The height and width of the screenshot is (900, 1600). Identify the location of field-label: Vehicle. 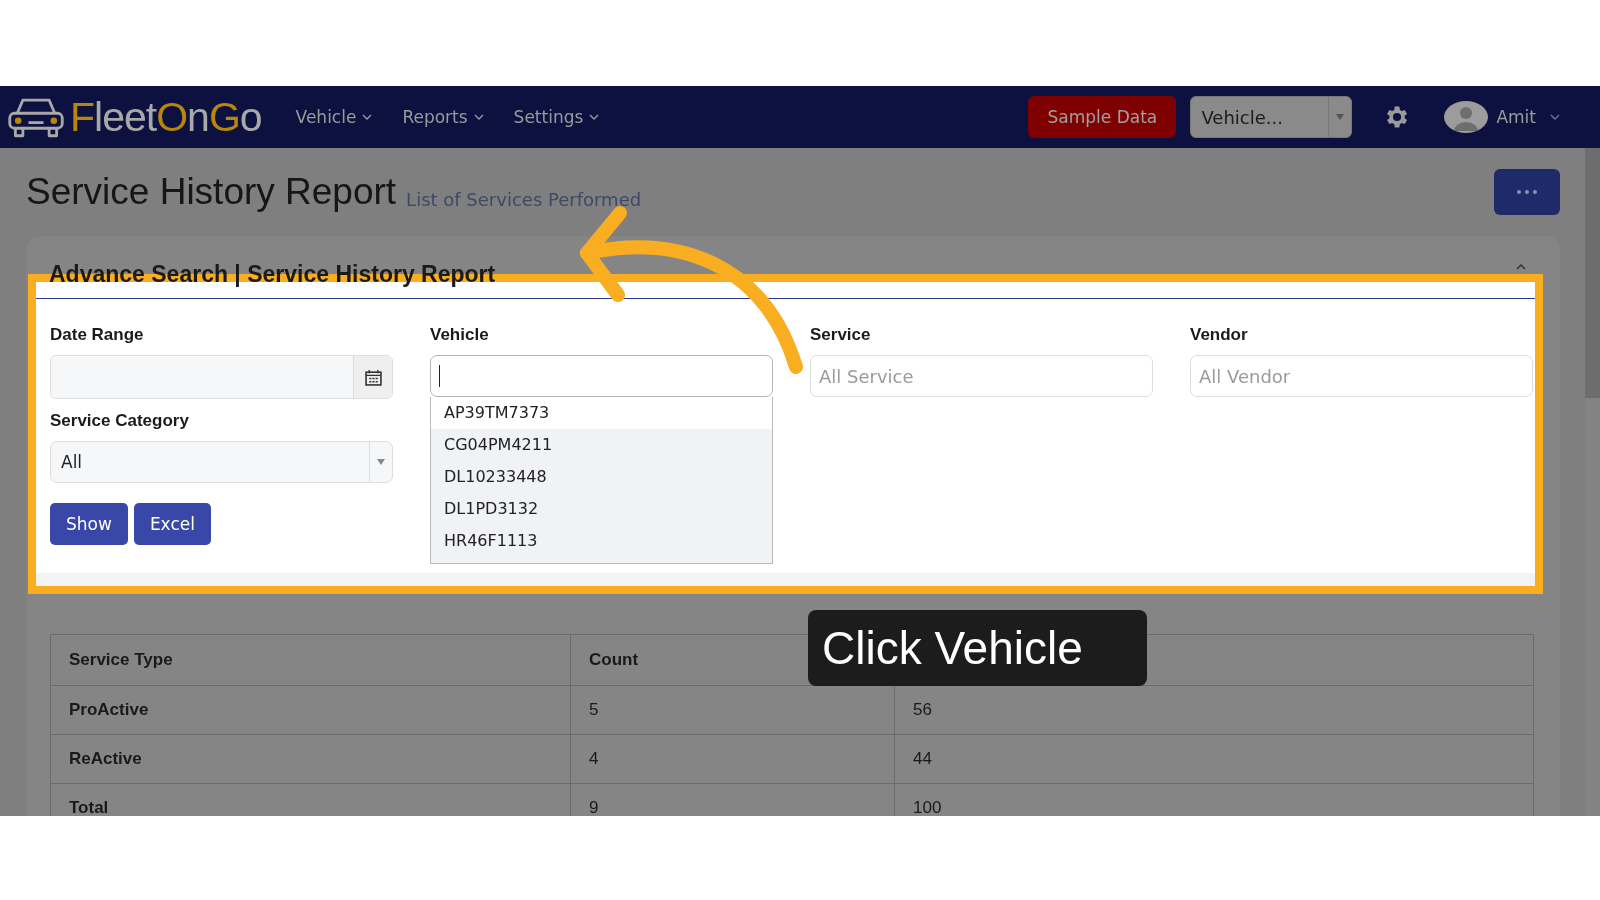
(460, 335).